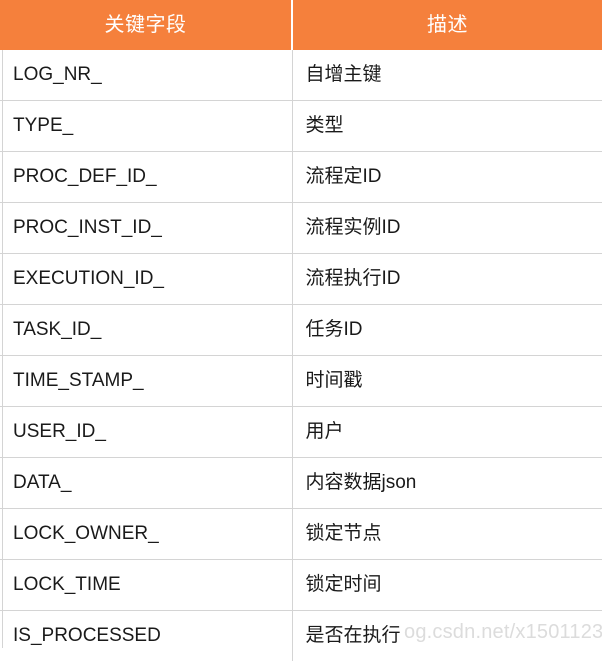 Image resolution: width=602 pixels, height=661 pixels. I want to click on cell-description: 类型, so click(447, 126).